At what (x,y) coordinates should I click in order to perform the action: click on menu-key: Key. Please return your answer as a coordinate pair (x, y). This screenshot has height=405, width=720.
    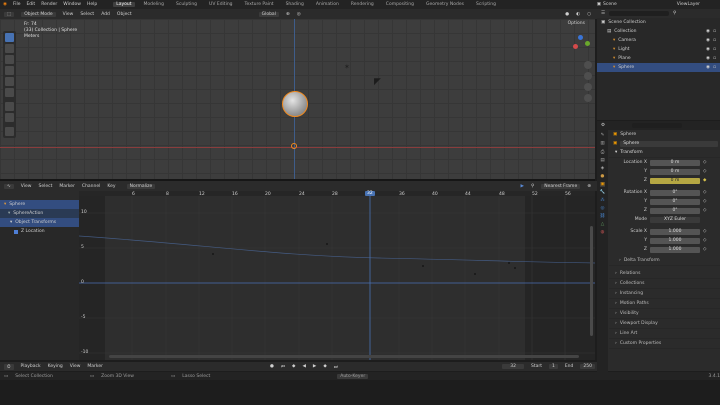
    Looking at the image, I should click on (111, 186).